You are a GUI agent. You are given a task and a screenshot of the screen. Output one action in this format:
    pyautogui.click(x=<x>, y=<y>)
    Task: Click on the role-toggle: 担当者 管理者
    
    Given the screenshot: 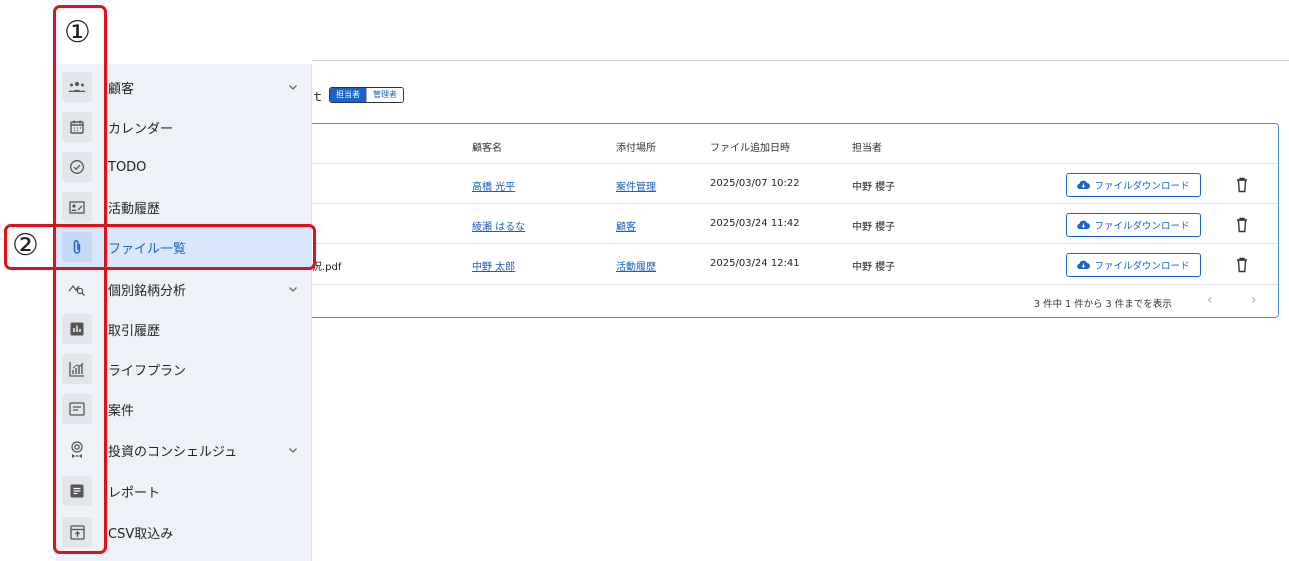 What is the action you would take?
    pyautogui.click(x=366, y=95)
    